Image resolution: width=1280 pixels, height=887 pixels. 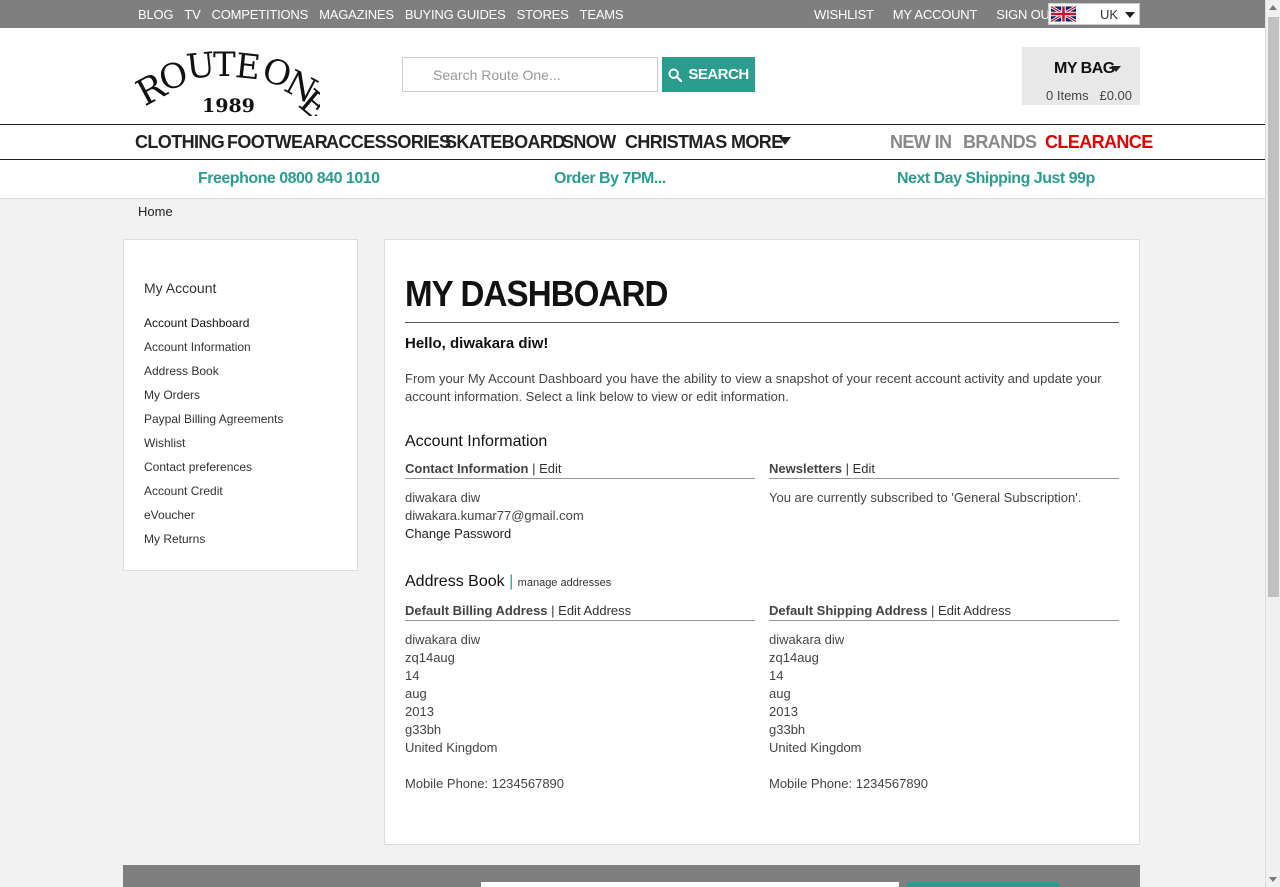 What do you see at coordinates (455, 14) in the screenshot?
I see `top-link-buying-guides: BUYING GUIDES` at bounding box center [455, 14].